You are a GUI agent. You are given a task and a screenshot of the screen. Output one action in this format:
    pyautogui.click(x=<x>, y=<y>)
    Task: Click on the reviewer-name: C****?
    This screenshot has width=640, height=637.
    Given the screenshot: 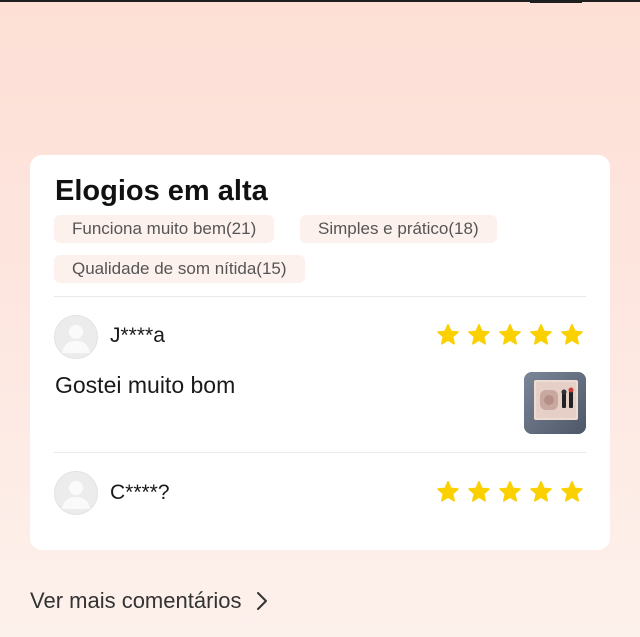 What is the action you would take?
    pyautogui.click(x=140, y=492)
    